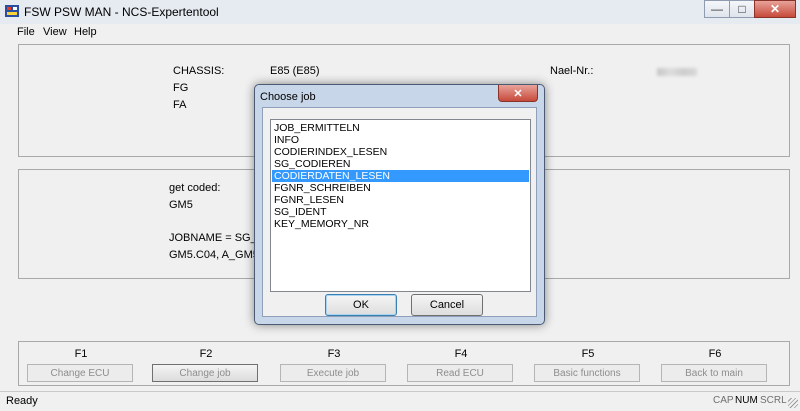 This screenshot has height=411, width=800. What do you see at coordinates (773, 400) in the screenshot?
I see `scrl-indicator: SCRL` at bounding box center [773, 400].